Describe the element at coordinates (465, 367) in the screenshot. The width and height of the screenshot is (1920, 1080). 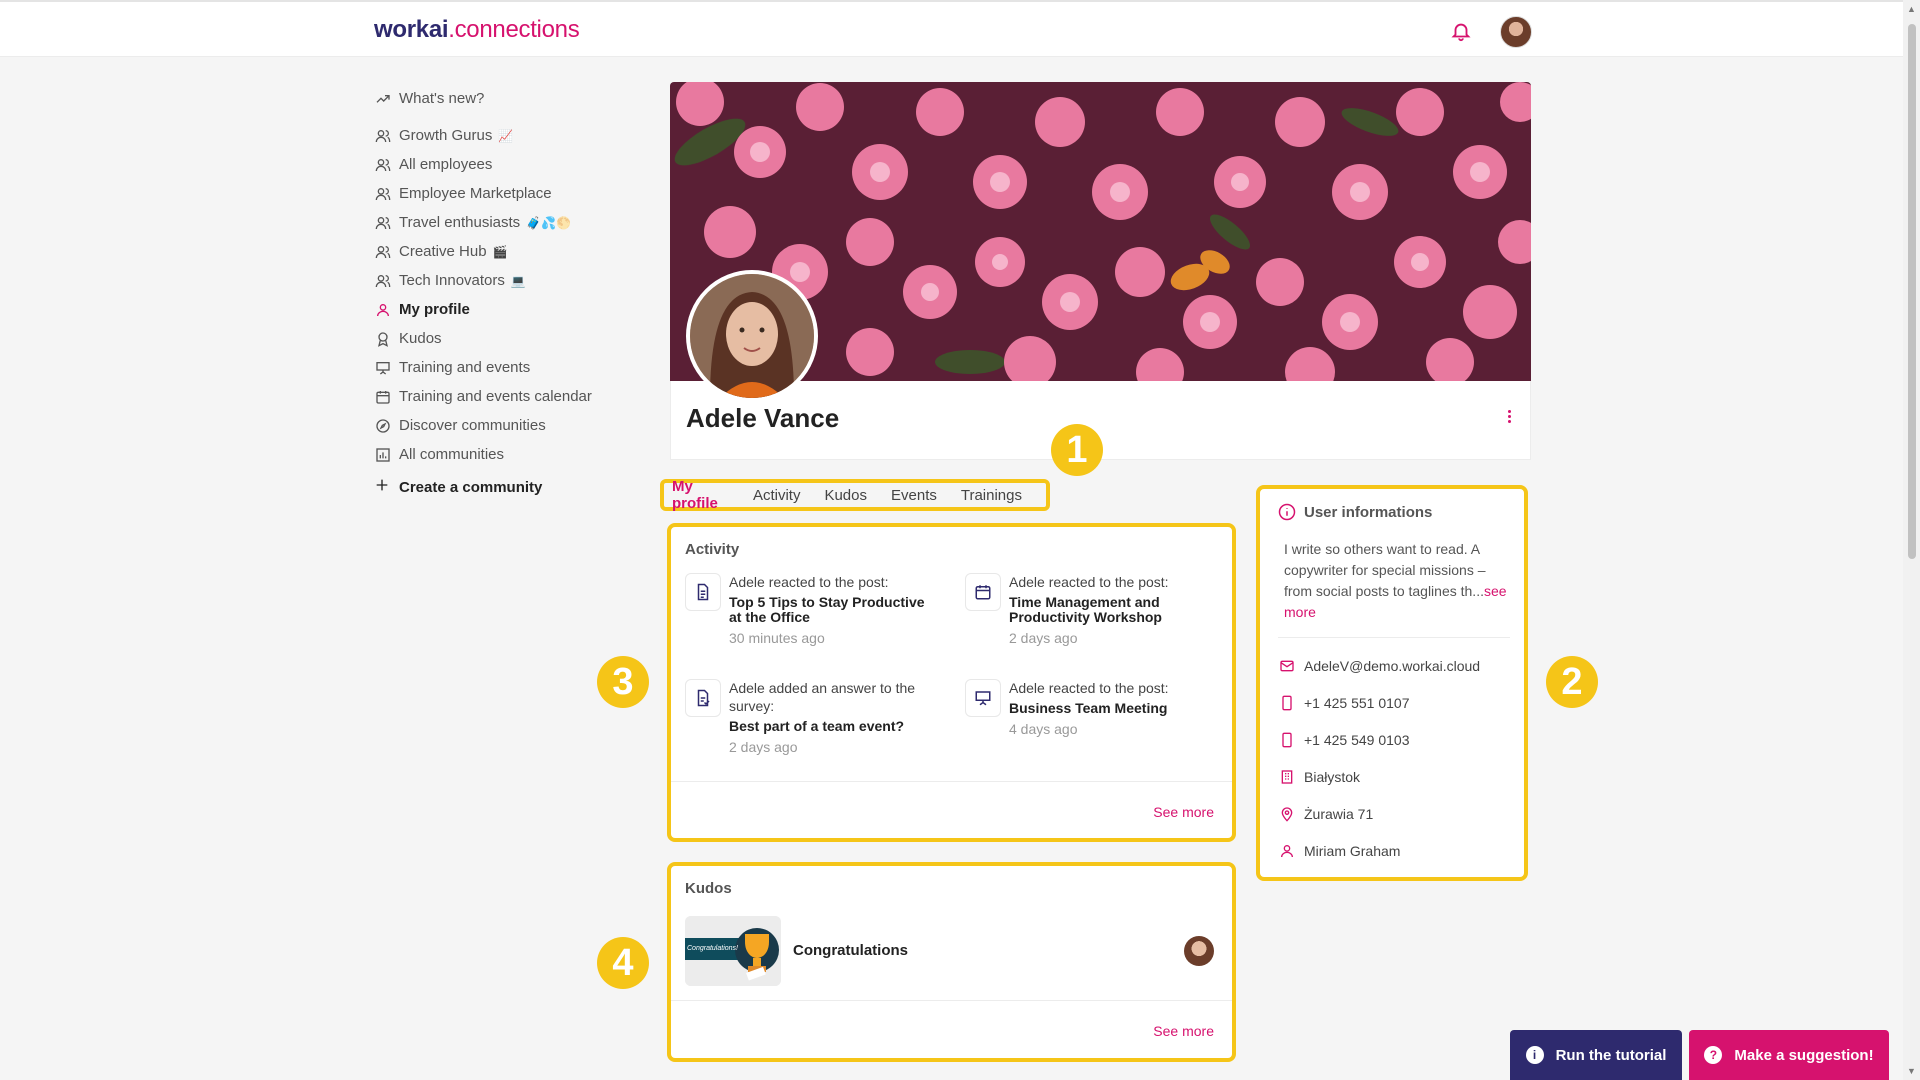
I see `sidebar-item-label: Training and events` at that location.